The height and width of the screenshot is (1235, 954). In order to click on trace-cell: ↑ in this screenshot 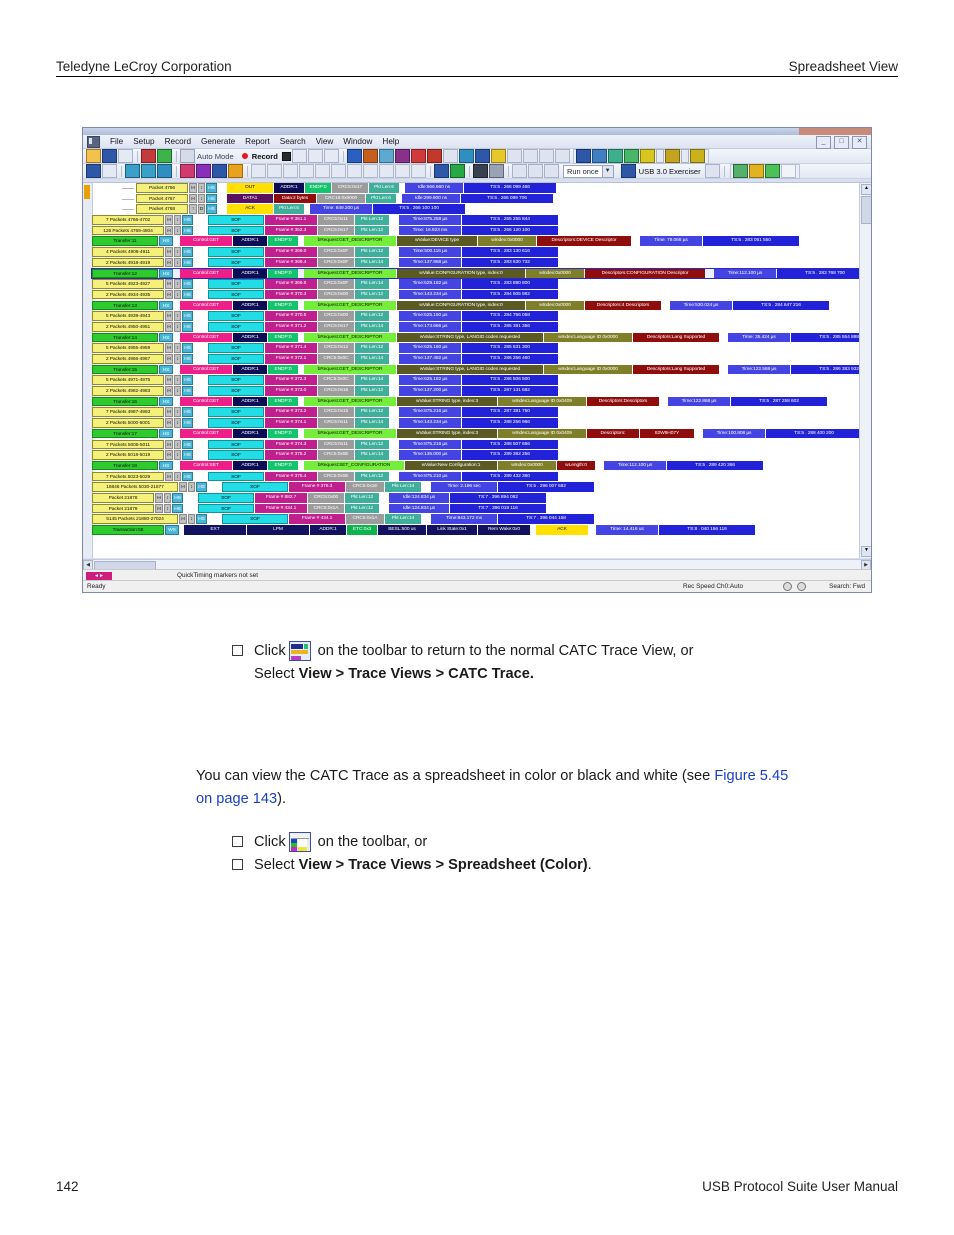, I will do `click(193, 209)`.